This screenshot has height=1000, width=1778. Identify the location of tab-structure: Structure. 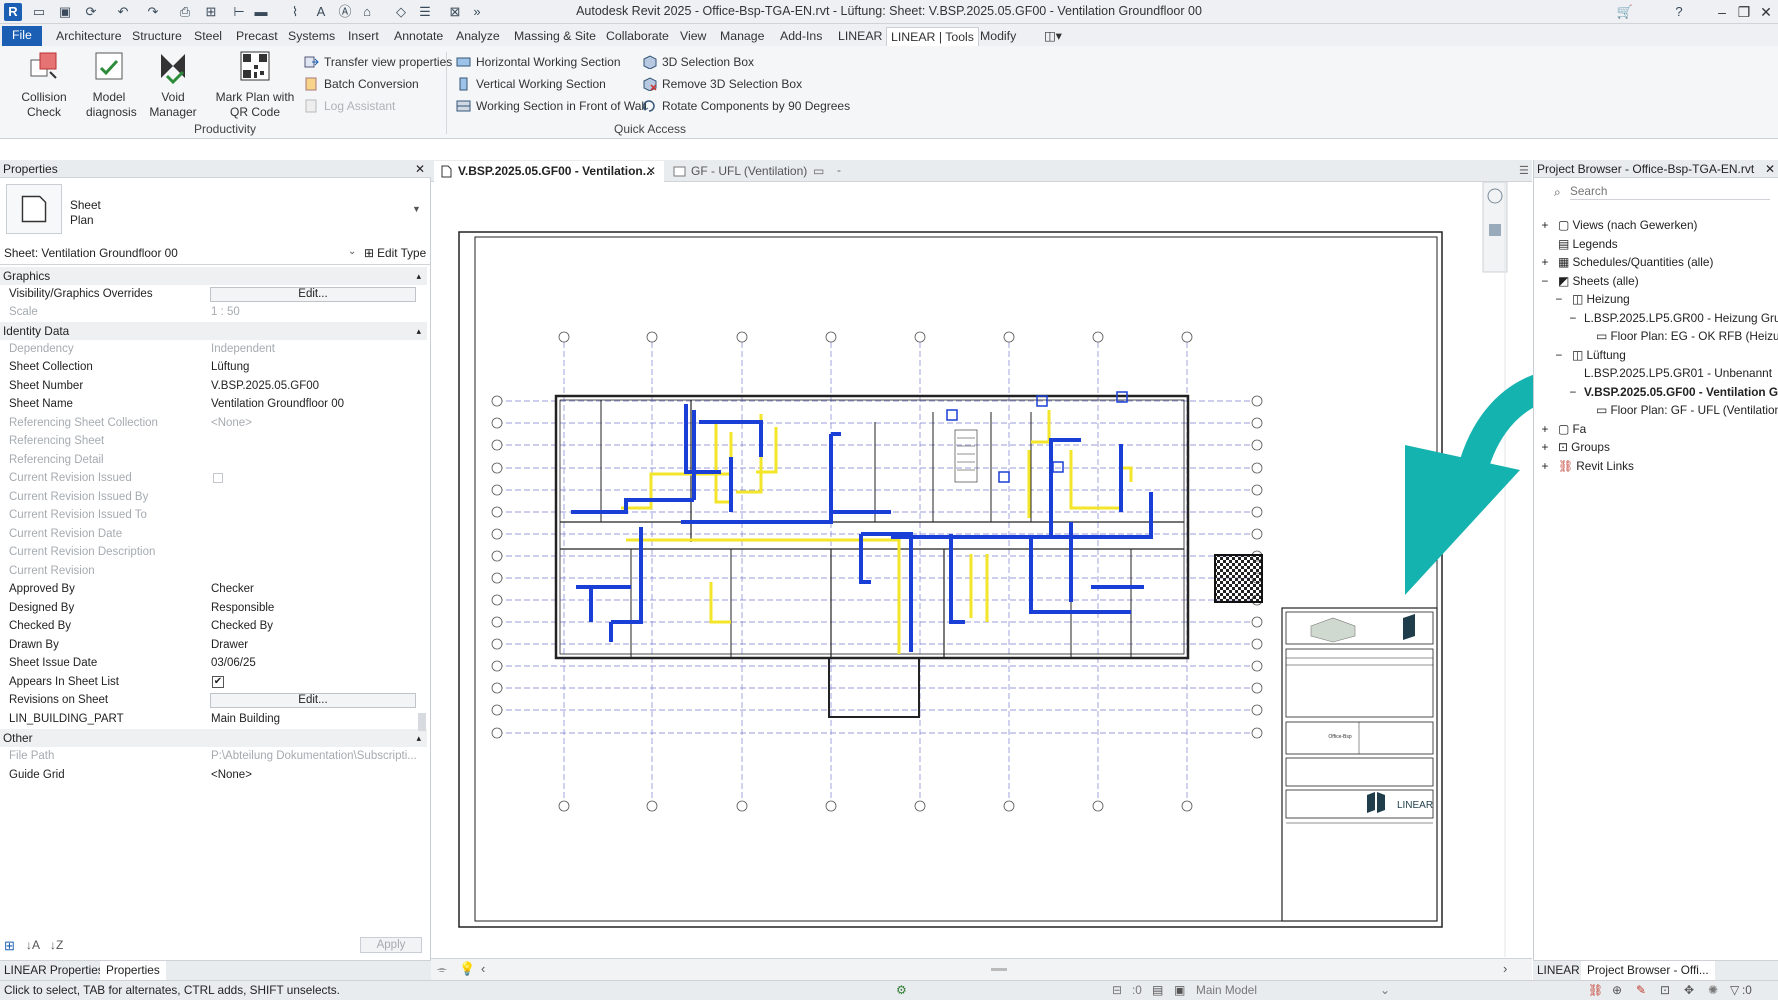
(157, 36).